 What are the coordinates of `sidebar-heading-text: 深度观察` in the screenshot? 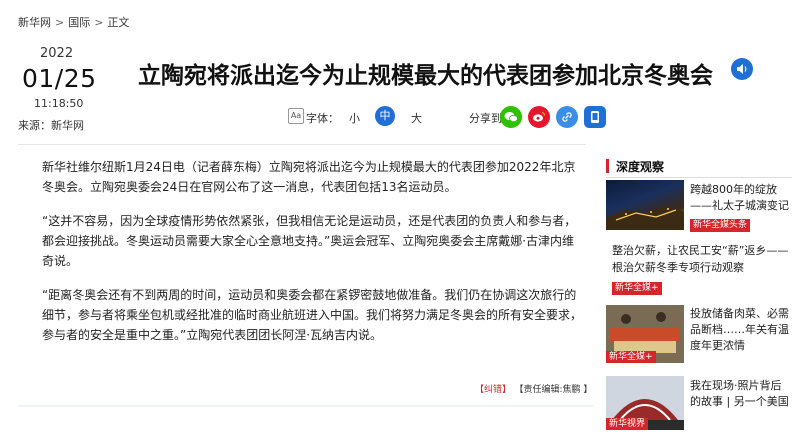 It's located at (640, 167).